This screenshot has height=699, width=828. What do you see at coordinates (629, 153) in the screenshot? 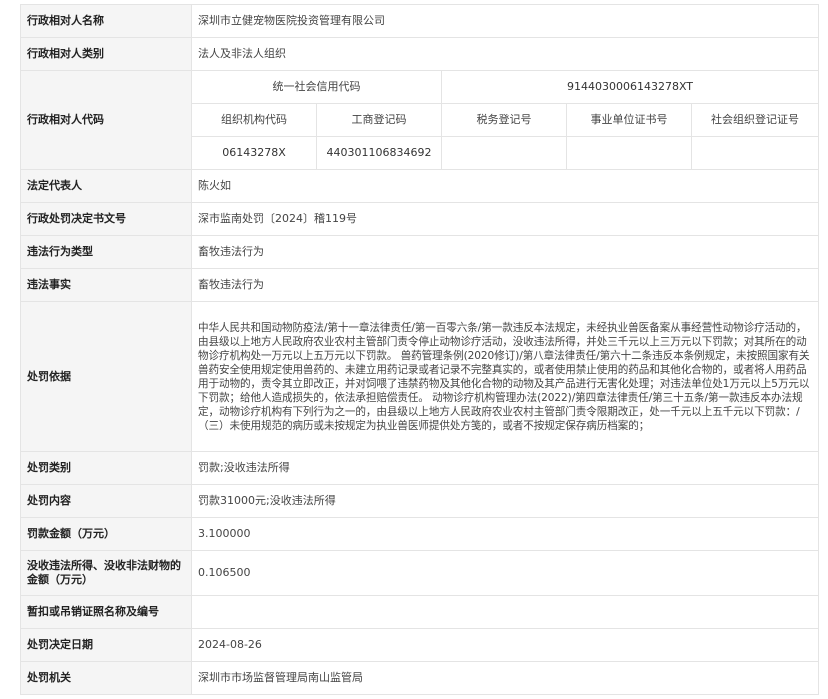
I see `institution-cert-value` at bounding box center [629, 153].